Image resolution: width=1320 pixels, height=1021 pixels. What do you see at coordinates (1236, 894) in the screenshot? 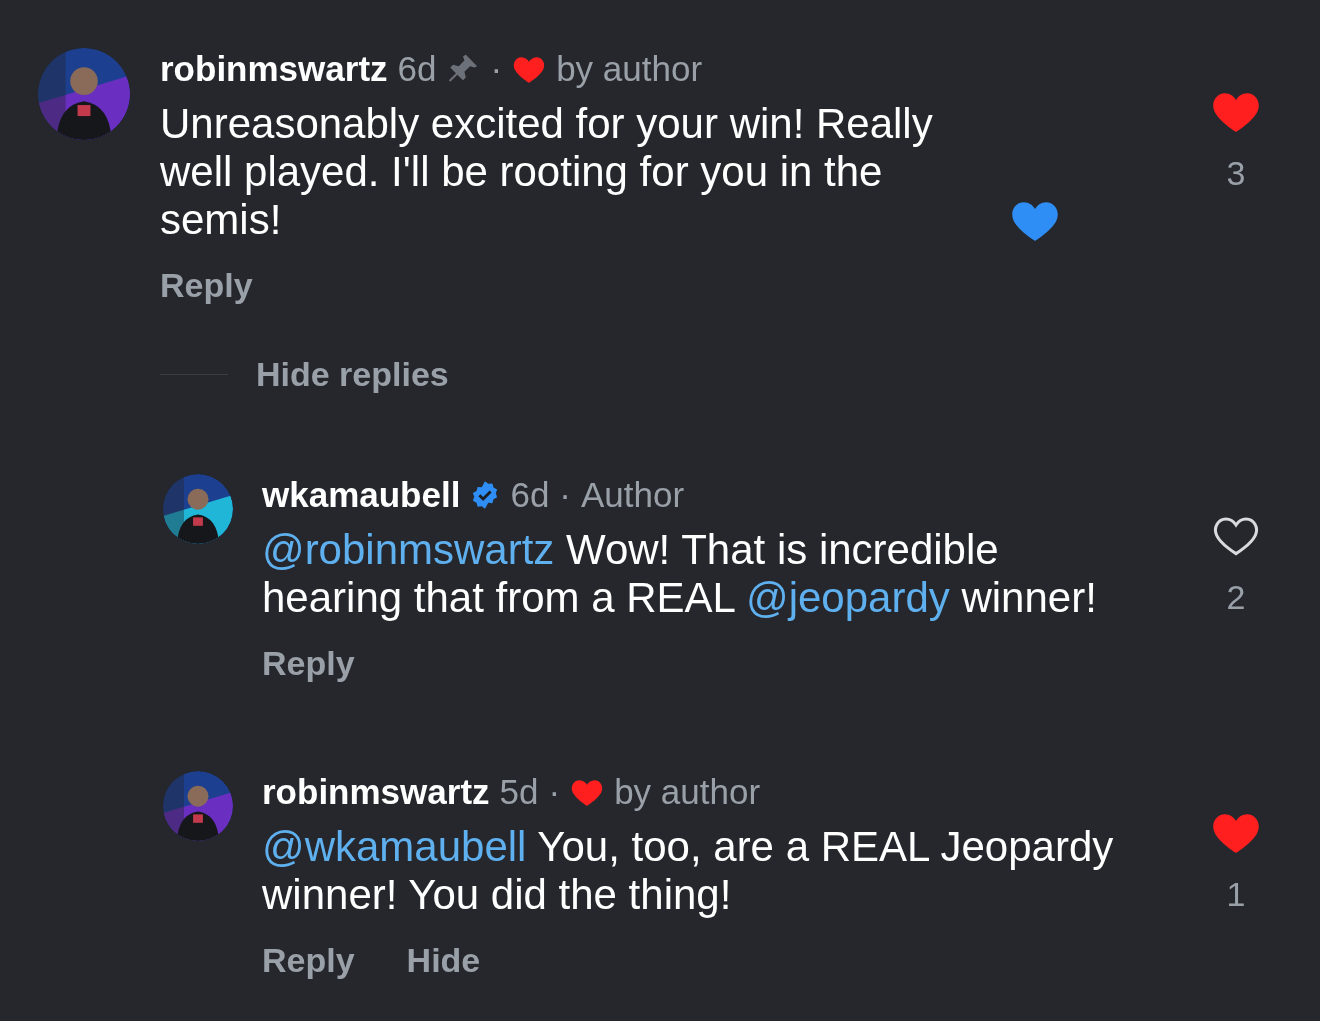
I see `like-count: 1` at bounding box center [1236, 894].